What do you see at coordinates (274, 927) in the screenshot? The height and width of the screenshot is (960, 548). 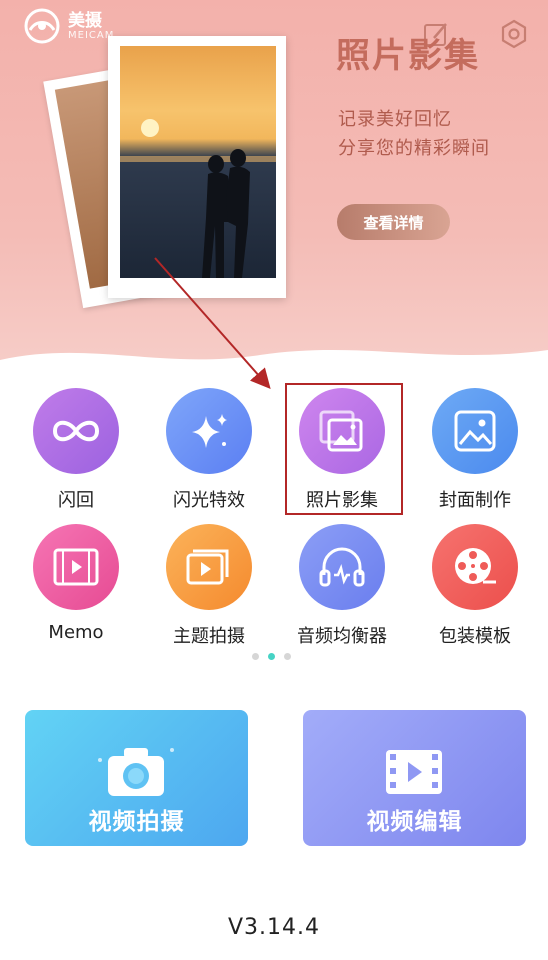 I see `version-text: V3.14.4` at bounding box center [274, 927].